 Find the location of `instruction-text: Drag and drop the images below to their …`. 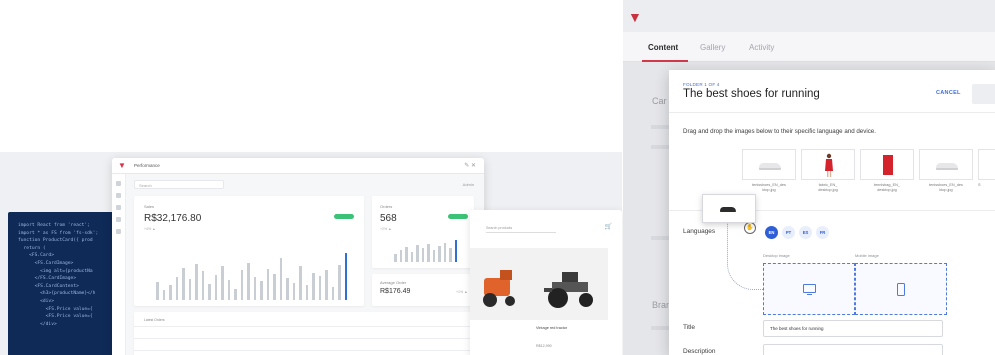

instruction-text: Drag and drop the images below to their … is located at coordinates (779, 131).